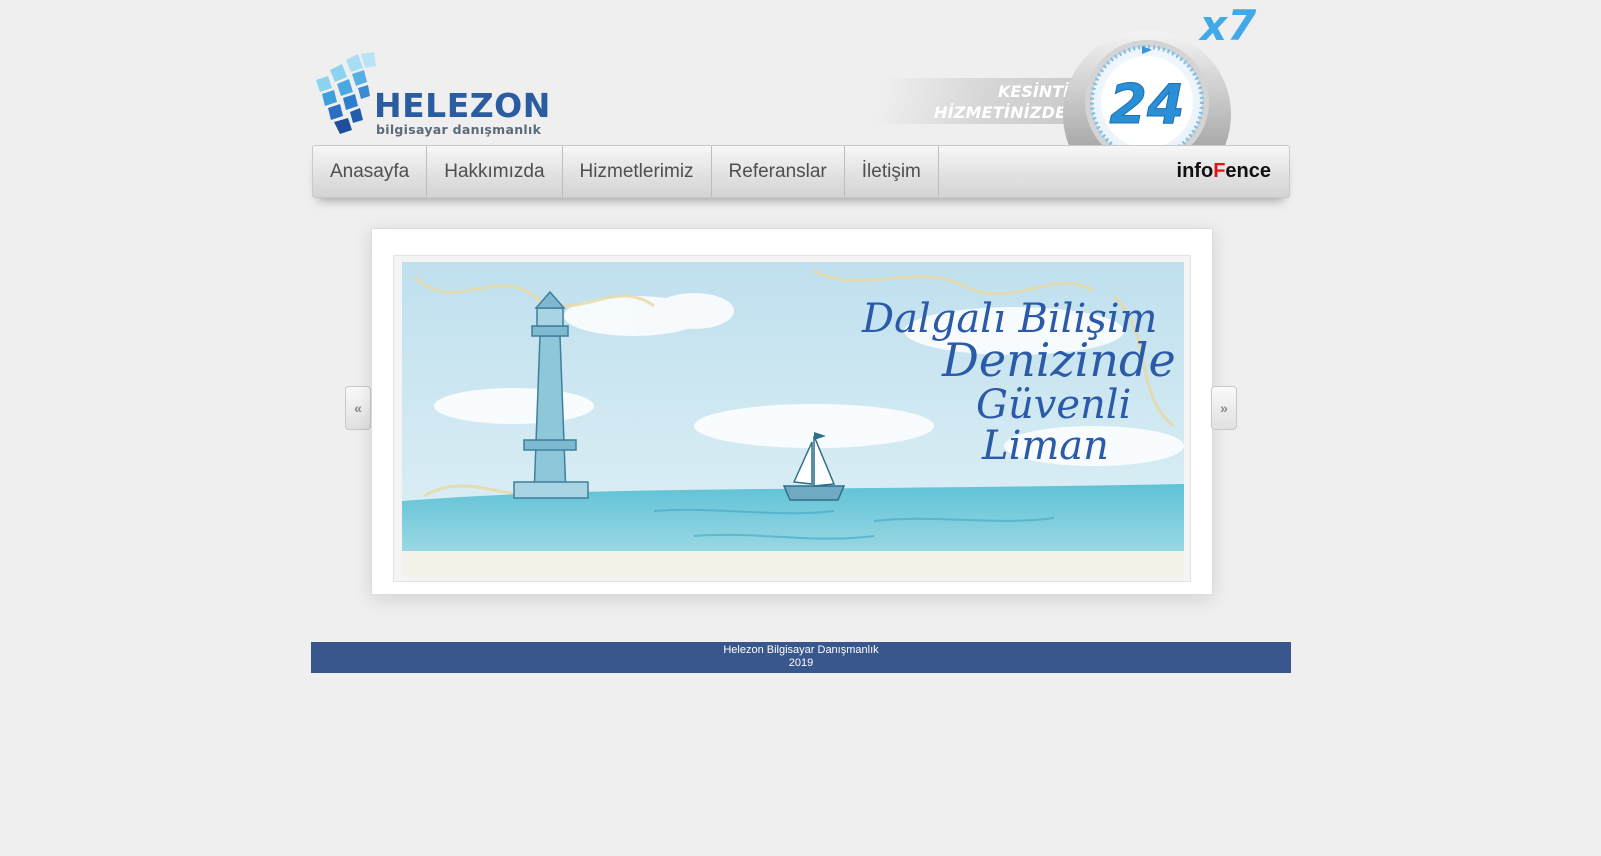 The image size is (1601, 856). I want to click on nav-item-hakkimizda: Hakkımızda, so click(495, 171).